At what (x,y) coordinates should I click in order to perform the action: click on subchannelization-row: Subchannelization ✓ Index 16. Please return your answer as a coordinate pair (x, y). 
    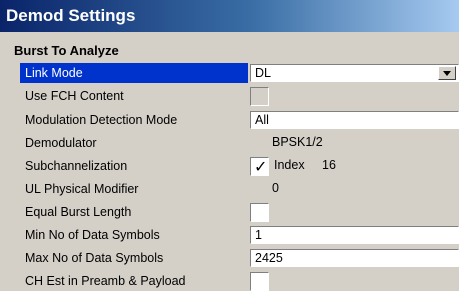
    Looking at the image, I should click on (239, 166).